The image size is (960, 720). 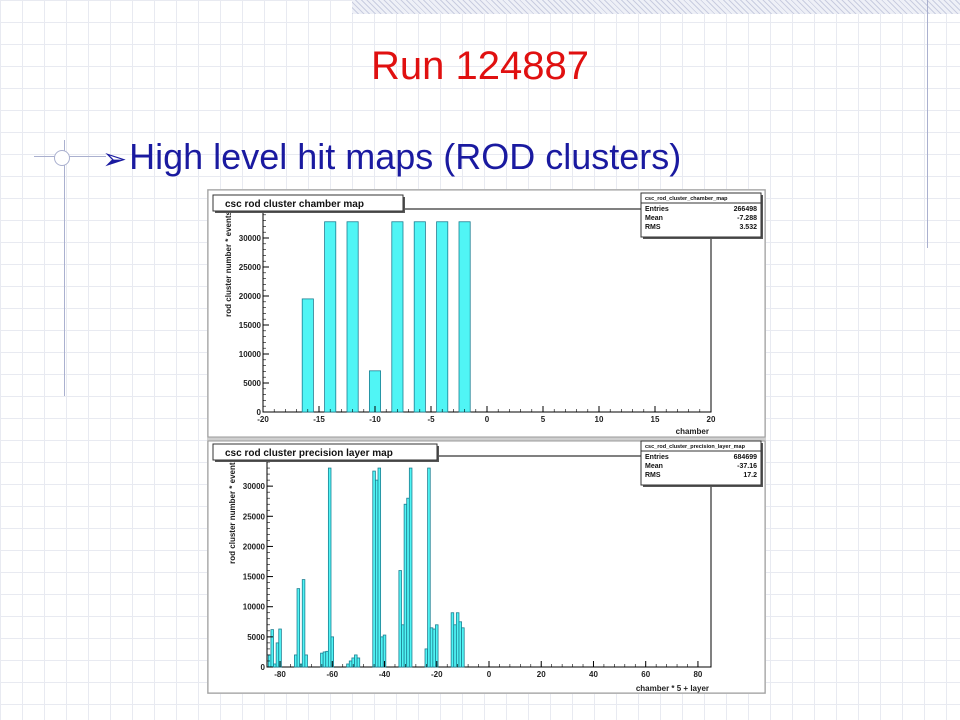 What do you see at coordinates (750, 475) in the screenshot?
I see `stats-value-rms: 17.2` at bounding box center [750, 475].